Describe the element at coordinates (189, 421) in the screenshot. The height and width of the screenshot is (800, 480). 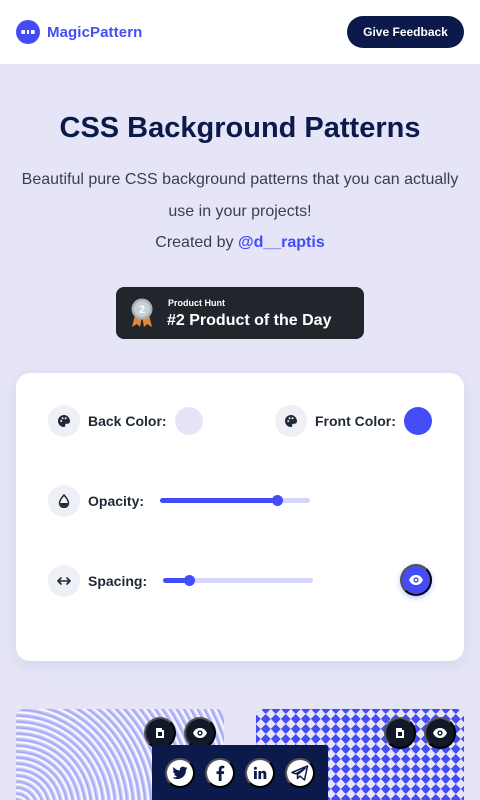
I see `back-color-swatch` at that location.